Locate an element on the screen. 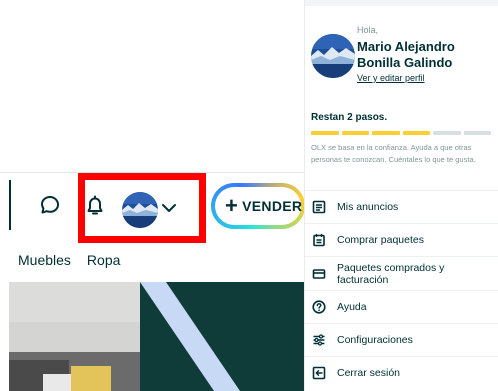  panel-top-strip is located at coordinates (401, 3).